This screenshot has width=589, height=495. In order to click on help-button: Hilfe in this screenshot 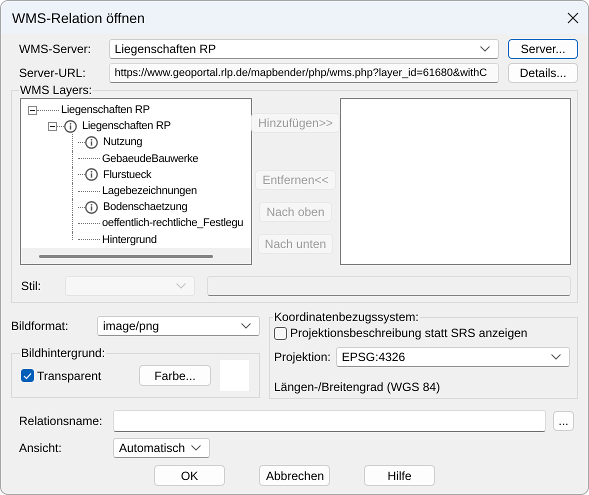, I will do `click(399, 475)`.